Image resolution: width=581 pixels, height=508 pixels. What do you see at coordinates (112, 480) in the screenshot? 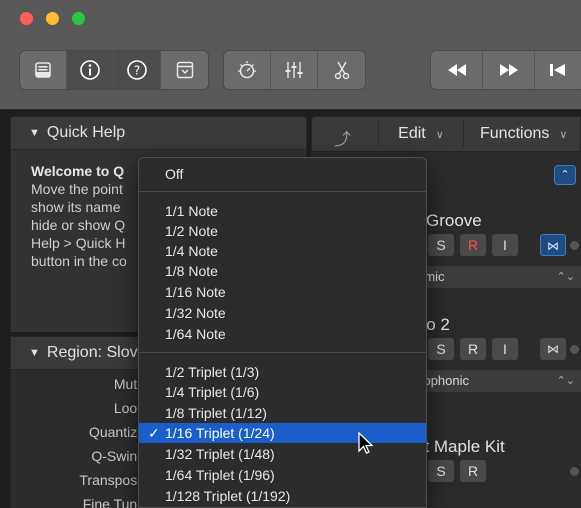
I see `region-param-transpose: Transpose` at bounding box center [112, 480].